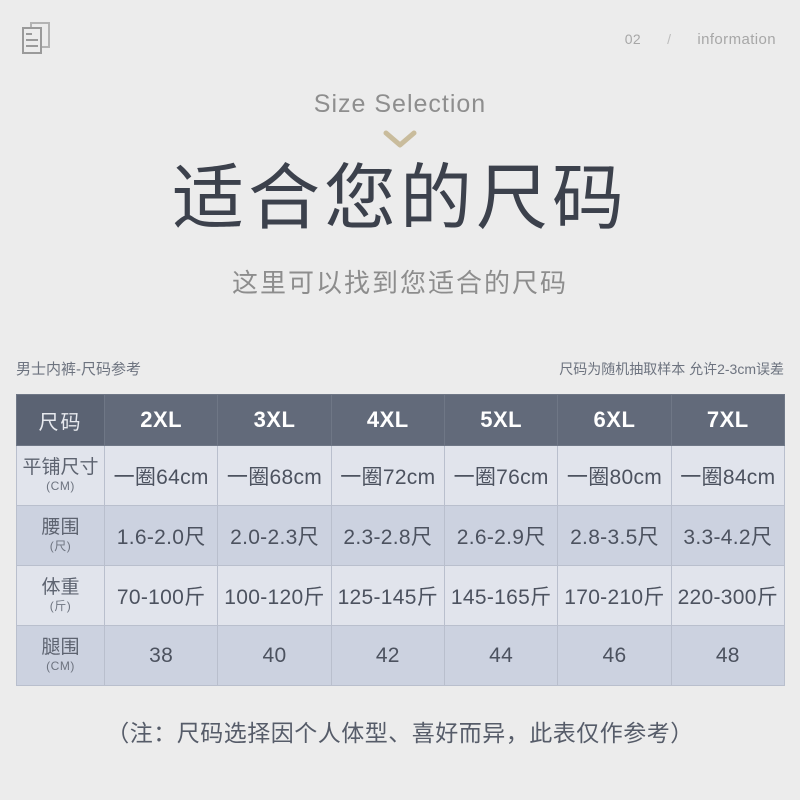 This screenshot has height=800, width=800. Describe the element at coordinates (60, 588) in the screenshot. I see `row-header-label: 体重` at that location.